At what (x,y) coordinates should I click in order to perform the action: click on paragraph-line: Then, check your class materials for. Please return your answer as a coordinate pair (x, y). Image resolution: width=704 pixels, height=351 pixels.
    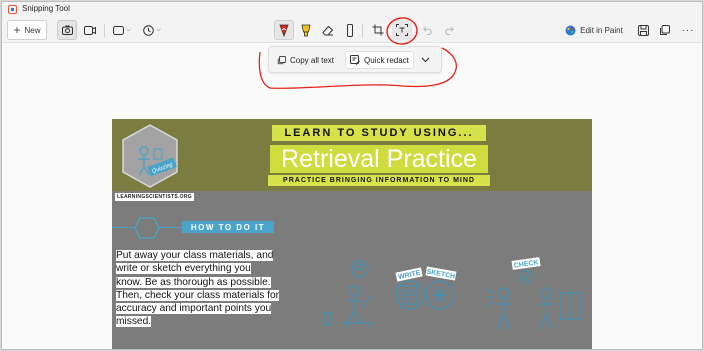
    Looking at the image, I should click on (198, 295).